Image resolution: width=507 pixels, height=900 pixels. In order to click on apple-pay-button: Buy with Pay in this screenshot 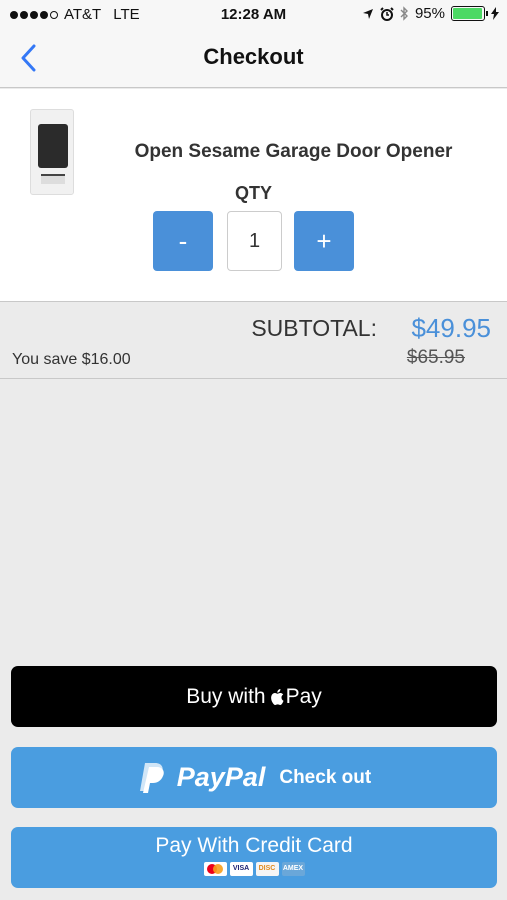, I will do `click(254, 696)`.